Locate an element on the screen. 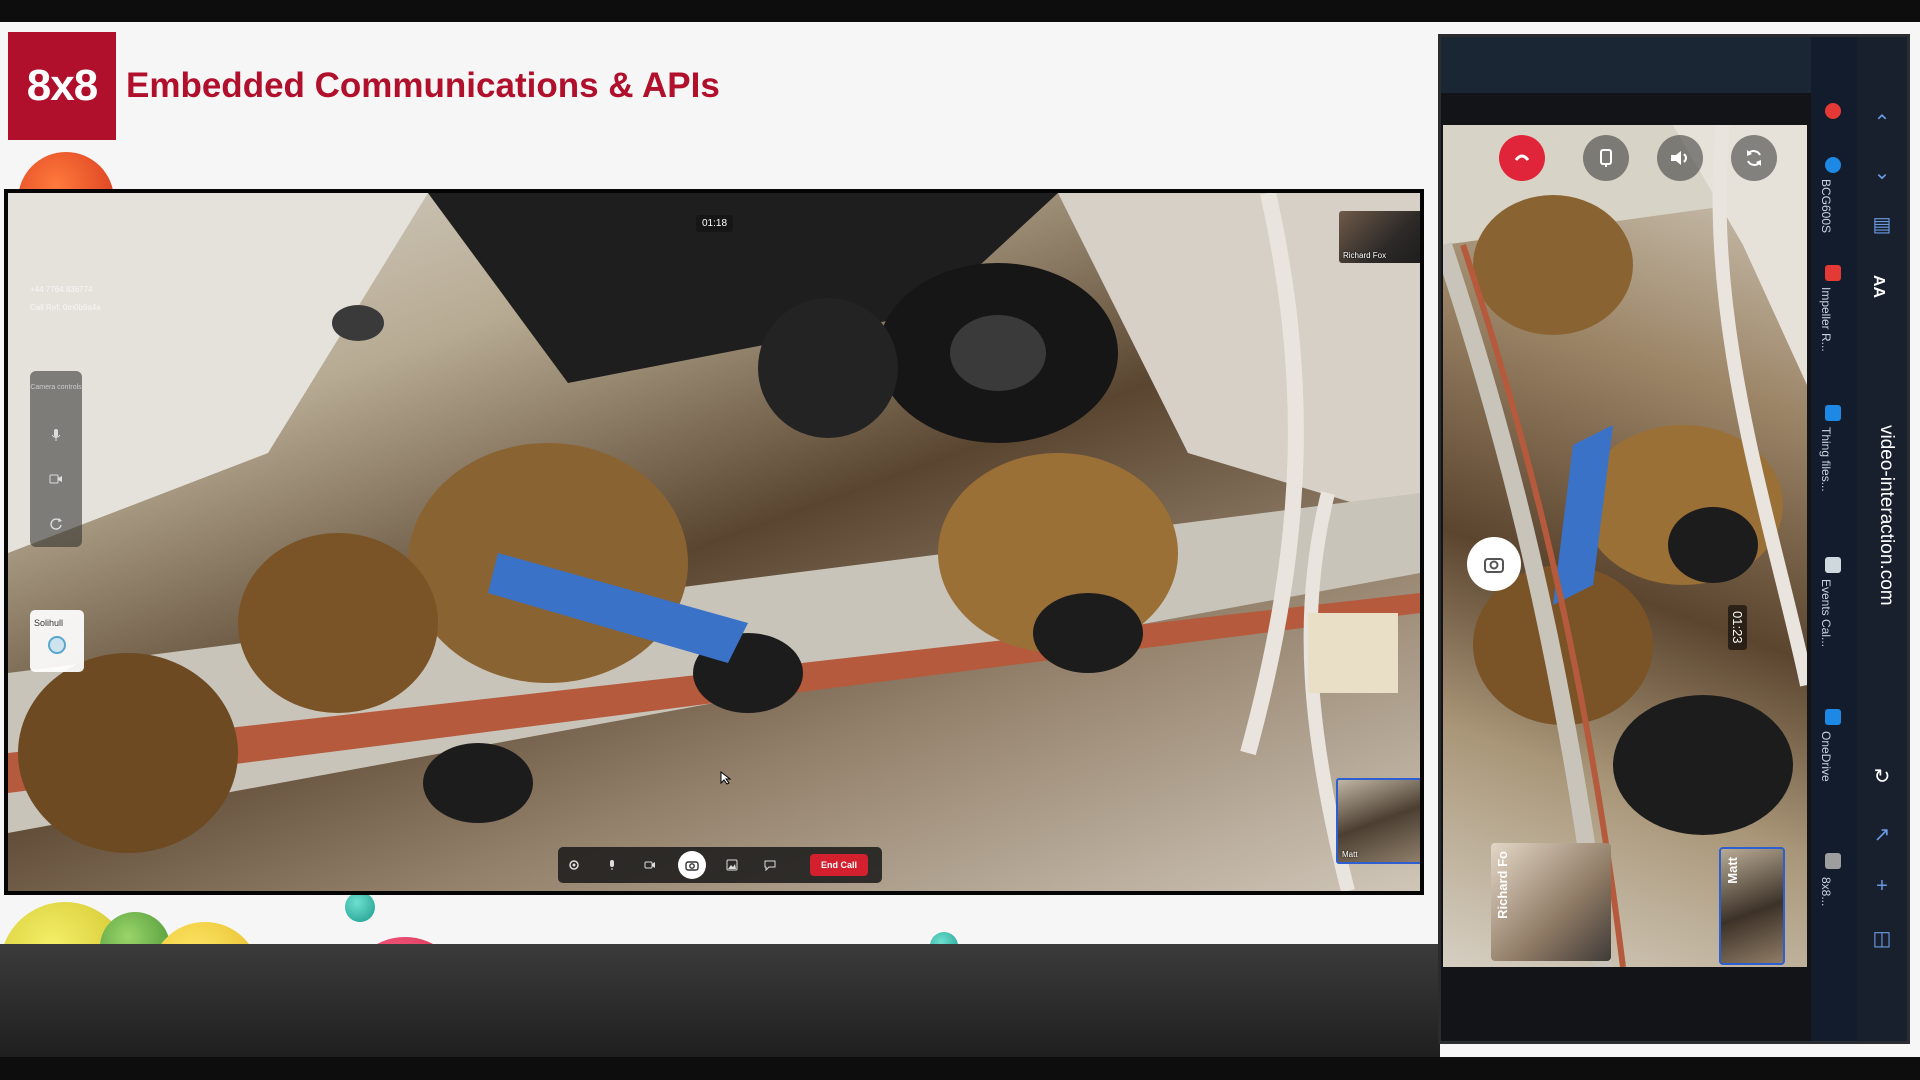 The image size is (1920, 1080). decorative-bubble is located at coordinates (360, 907).